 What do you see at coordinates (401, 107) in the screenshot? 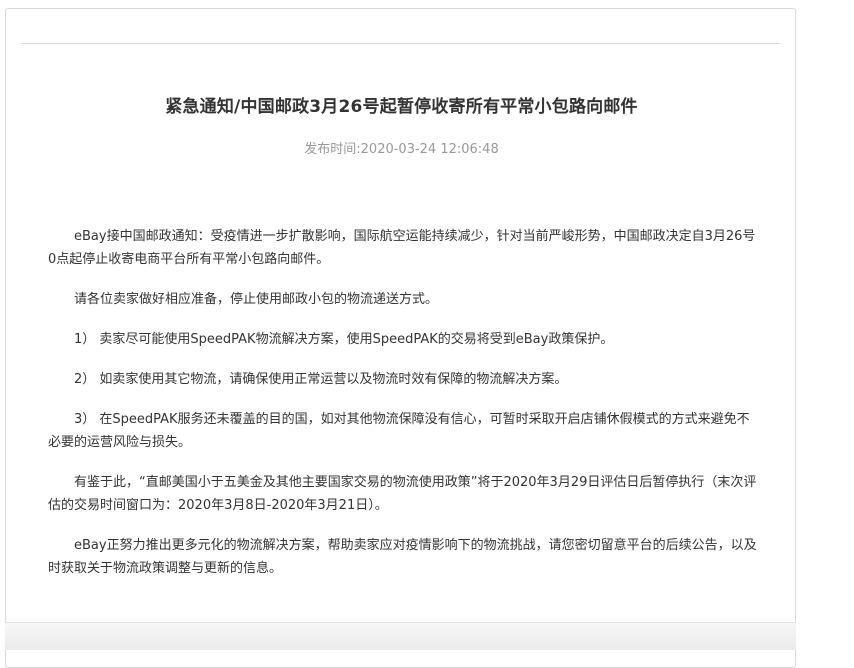
I see `notice-title: 紧急通知/中国邮政3月26号起暂停收寄所有平常小包路向邮件` at bounding box center [401, 107].